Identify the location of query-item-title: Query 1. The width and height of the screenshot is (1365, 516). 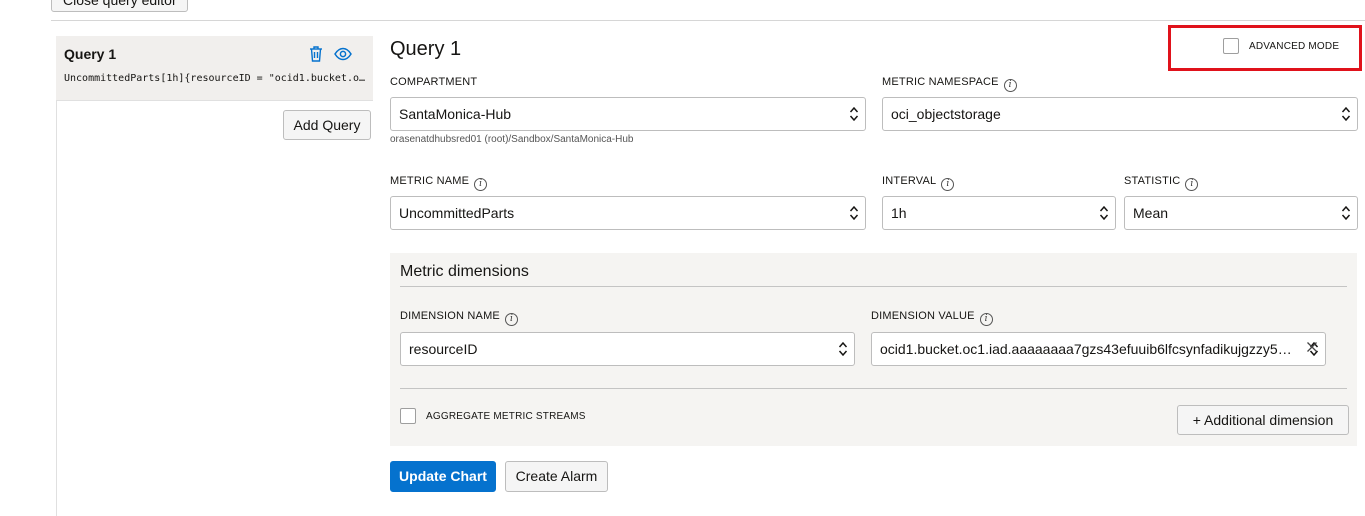
(90, 54).